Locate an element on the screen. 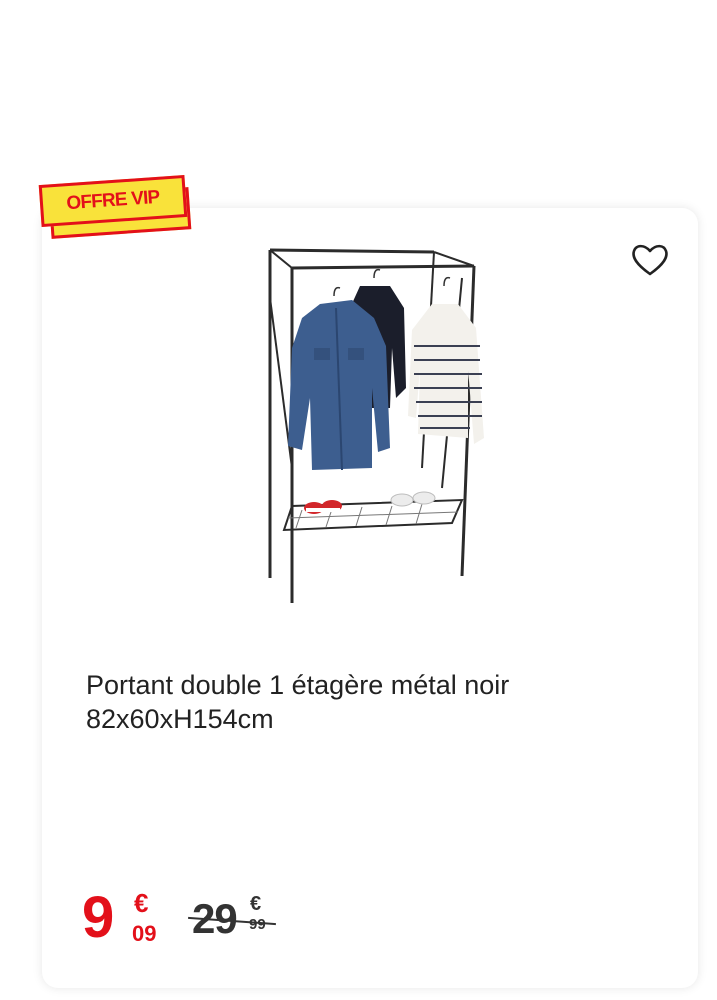 The height and width of the screenshot is (1000, 717). vip-offer-badge: OFFRE VIP is located at coordinates (116, 207).